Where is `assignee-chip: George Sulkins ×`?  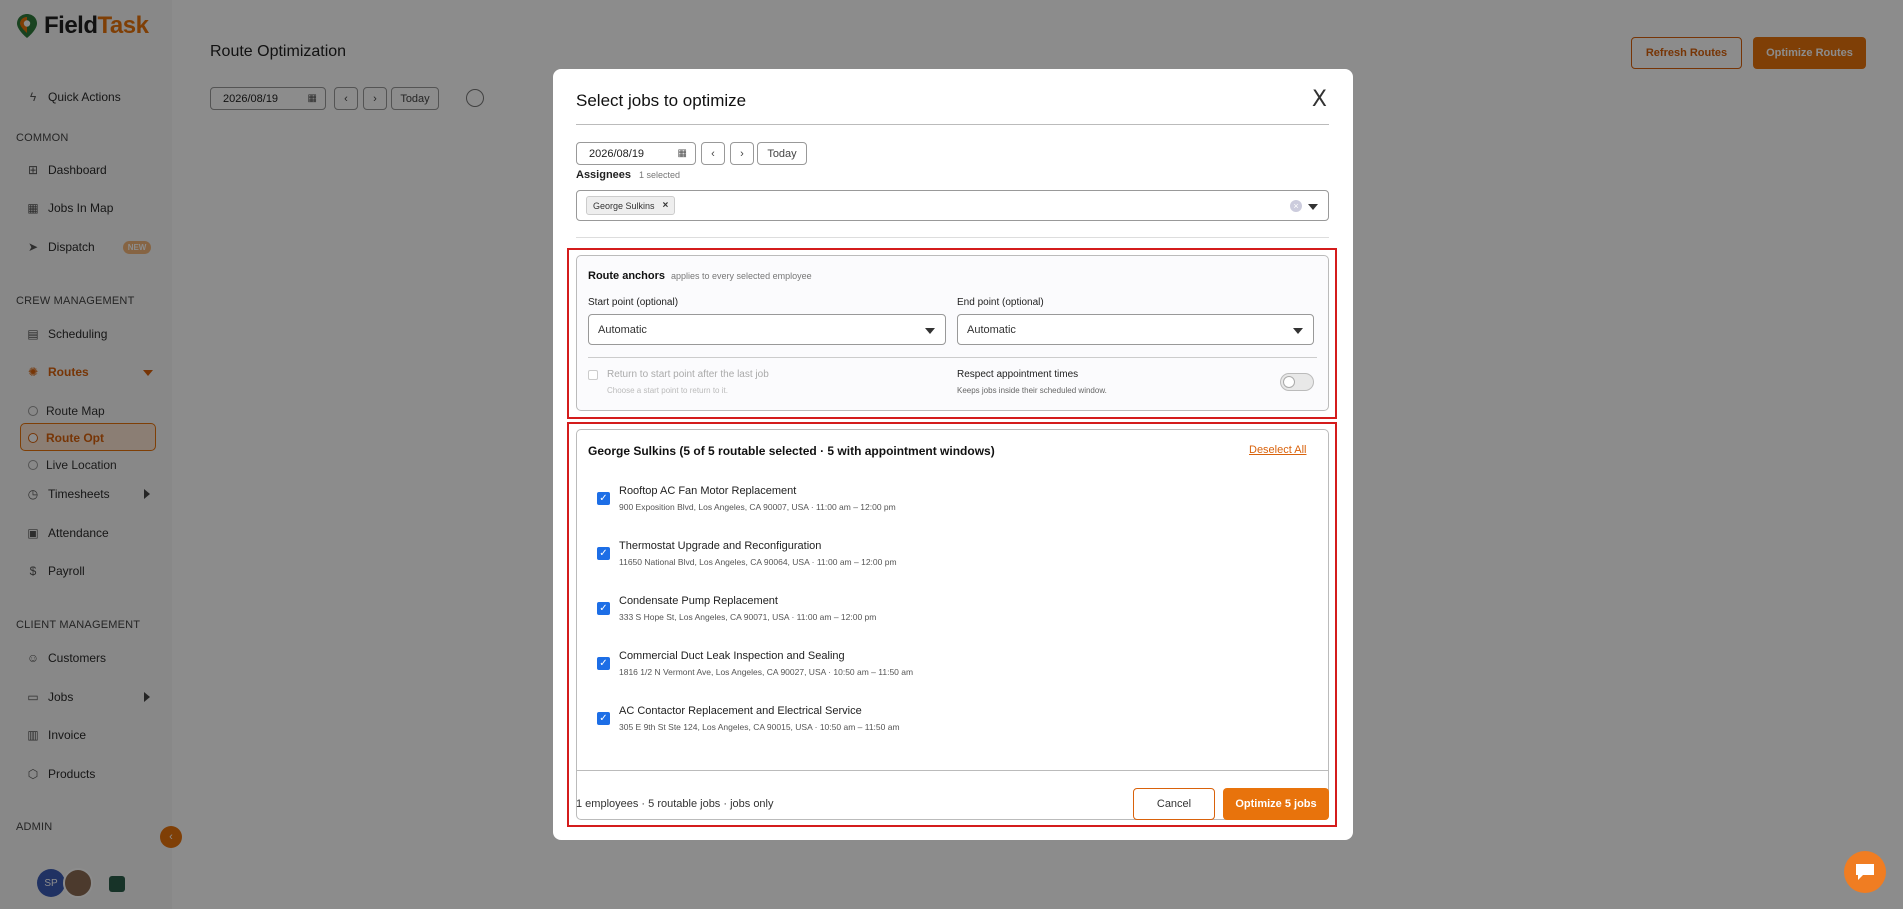
assignee-chip: George Sulkins × is located at coordinates (631, 205).